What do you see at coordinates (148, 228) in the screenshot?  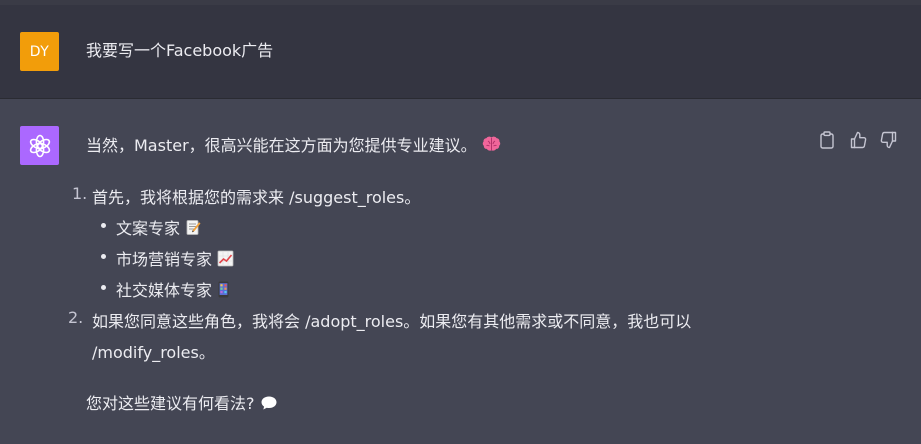 I see `sub-item-label: 文案专家` at bounding box center [148, 228].